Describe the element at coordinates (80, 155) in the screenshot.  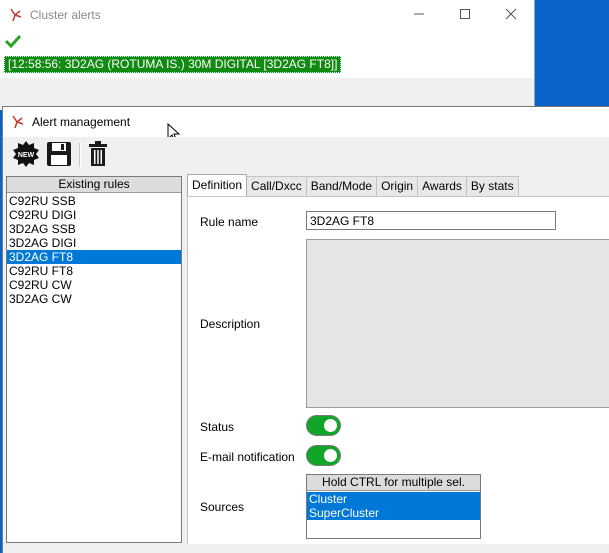
I see `toolbar-separator` at that location.